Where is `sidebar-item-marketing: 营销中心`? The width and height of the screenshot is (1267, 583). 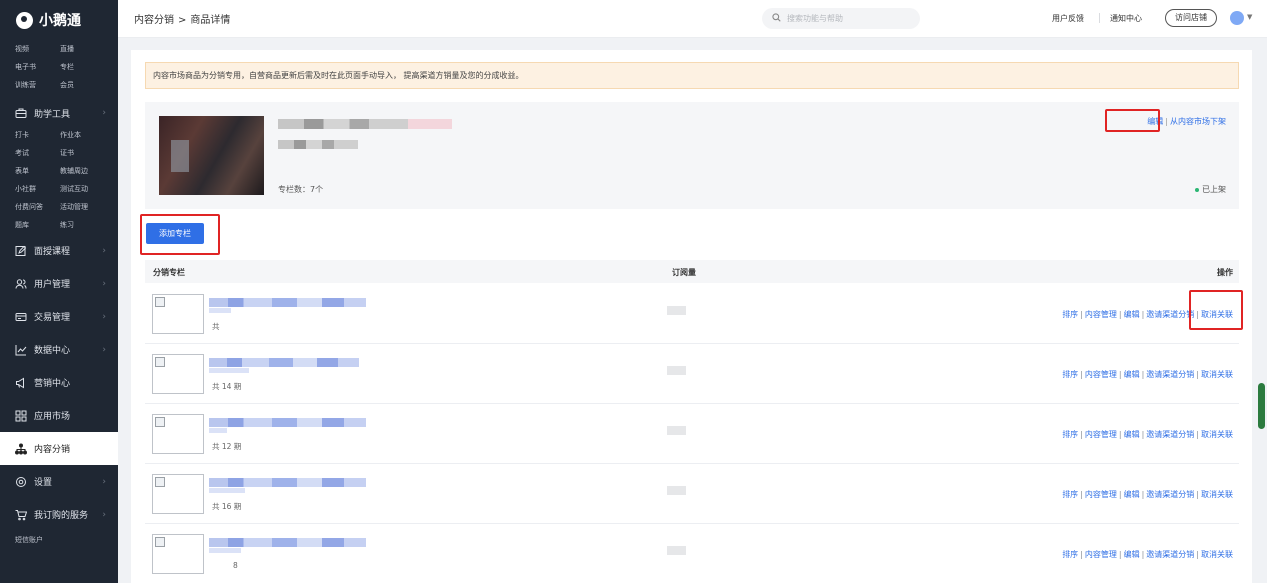
sidebar-item-marketing: 营销中心 is located at coordinates (59, 382).